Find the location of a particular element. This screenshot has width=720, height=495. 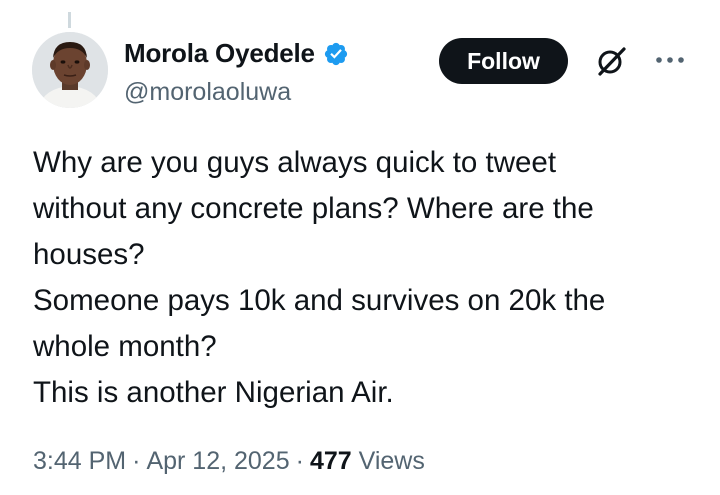

author-name-row: Morola Oyedele is located at coordinates (236, 53).